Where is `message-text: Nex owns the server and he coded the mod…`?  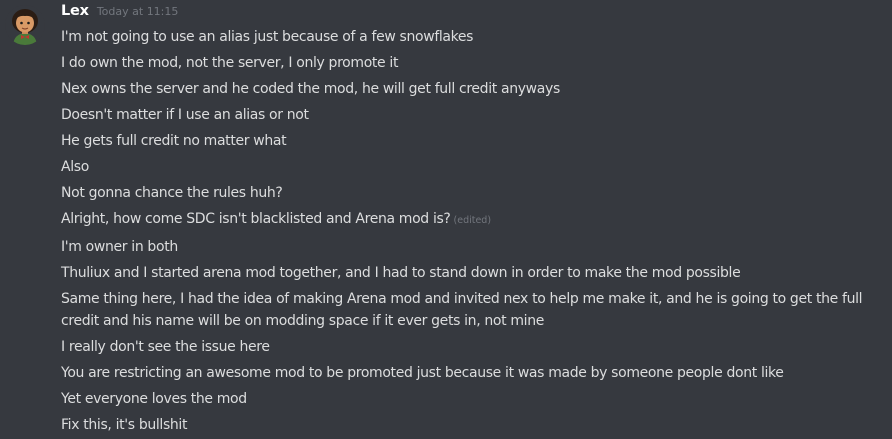
message-text: Nex owns the server and he coded the mod… is located at coordinates (310, 89).